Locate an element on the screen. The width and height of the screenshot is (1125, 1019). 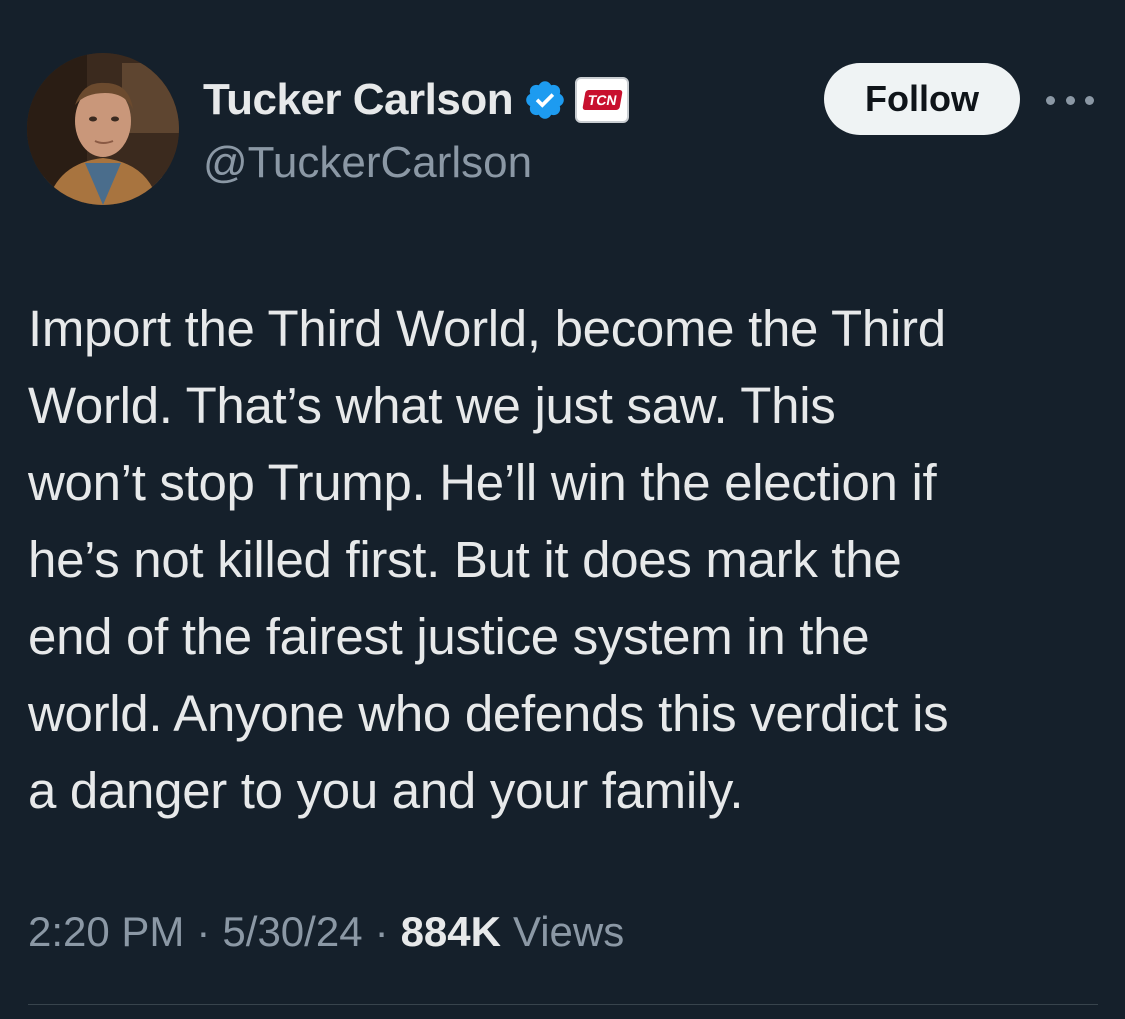
avatar is located at coordinates (103, 129).